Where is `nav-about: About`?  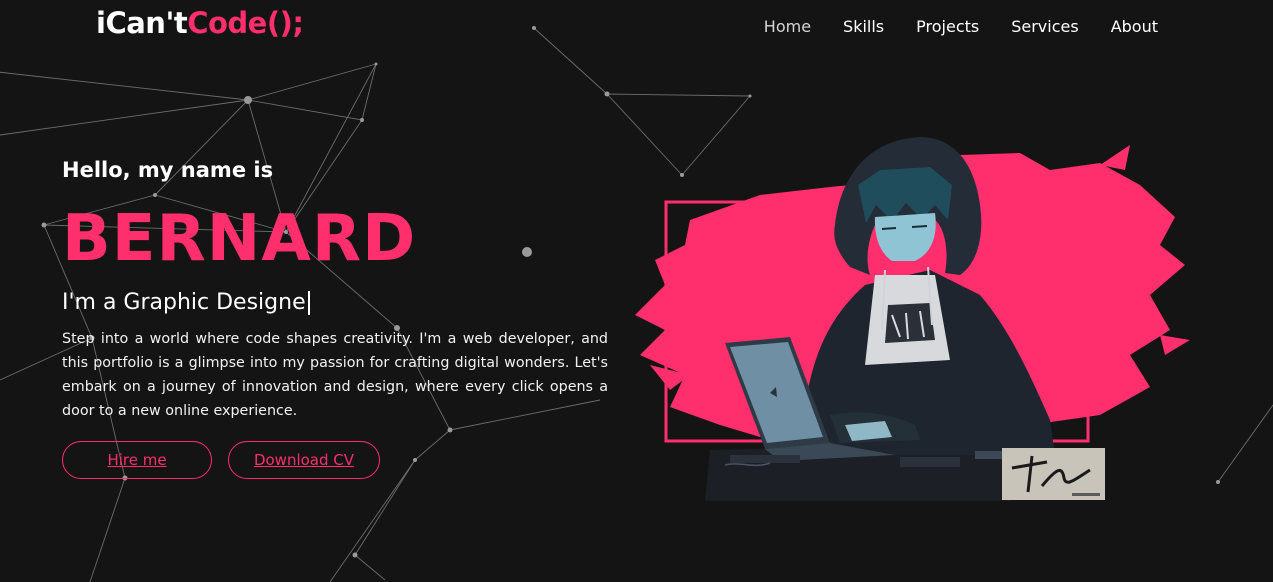 nav-about: About is located at coordinates (1134, 27).